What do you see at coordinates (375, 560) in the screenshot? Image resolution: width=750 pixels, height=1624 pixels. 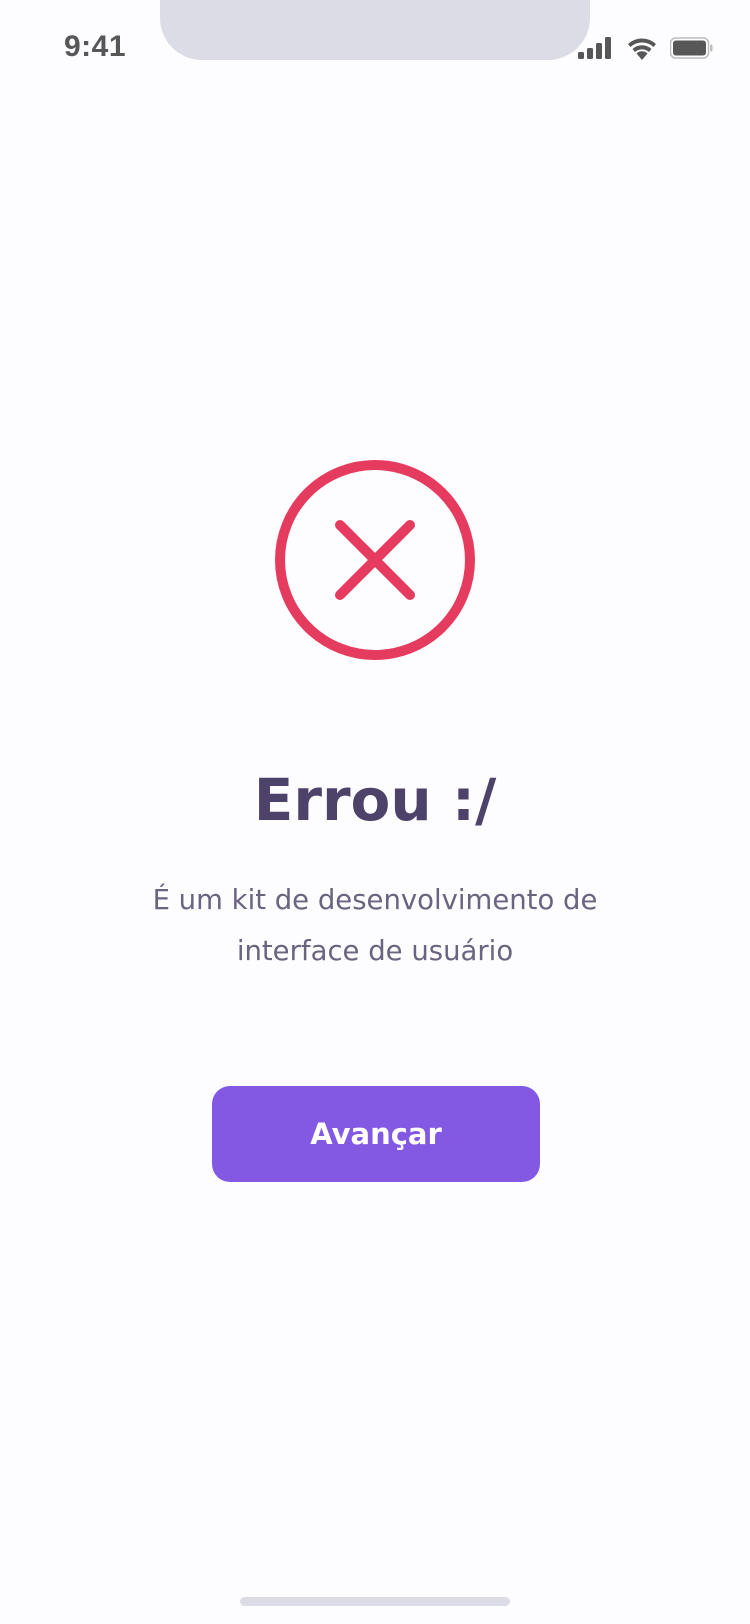 I see `error-x-circle-icon` at bounding box center [375, 560].